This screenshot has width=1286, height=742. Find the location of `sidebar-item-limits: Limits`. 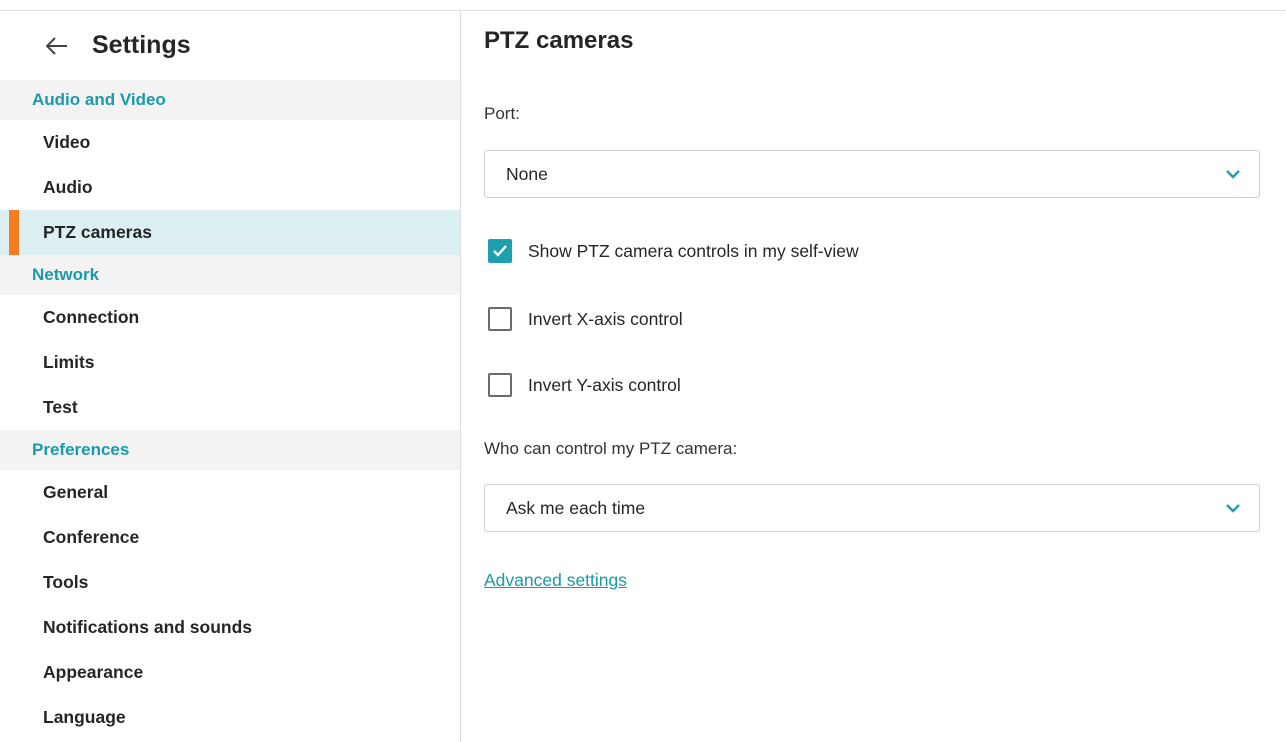

sidebar-item-limits: Limits is located at coordinates (230, 362).